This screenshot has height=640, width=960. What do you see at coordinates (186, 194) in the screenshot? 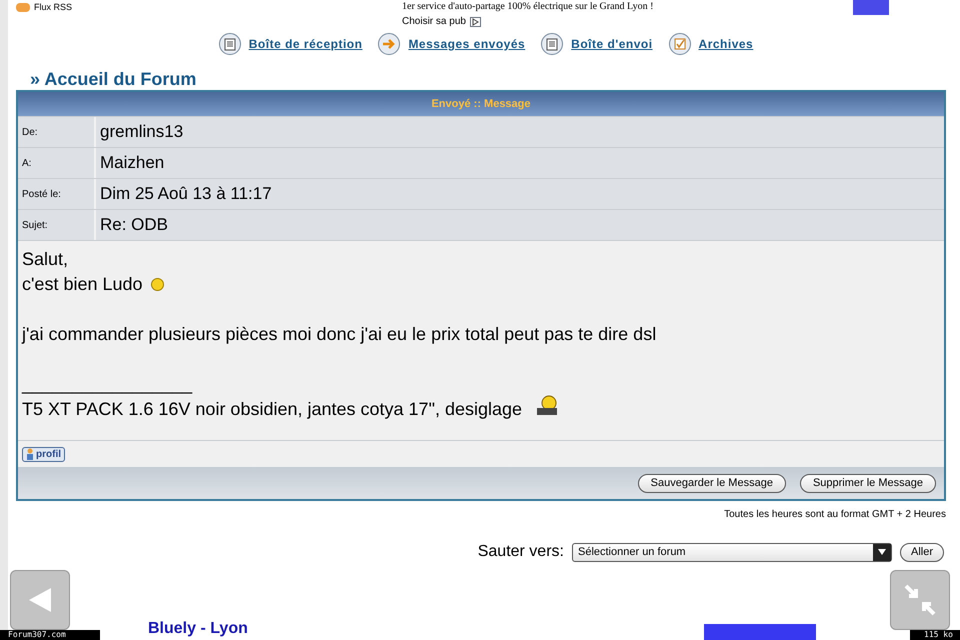
I see `field-value: Dim 25 Aoû 13 à 11:17` at bounding box center [186, 194].